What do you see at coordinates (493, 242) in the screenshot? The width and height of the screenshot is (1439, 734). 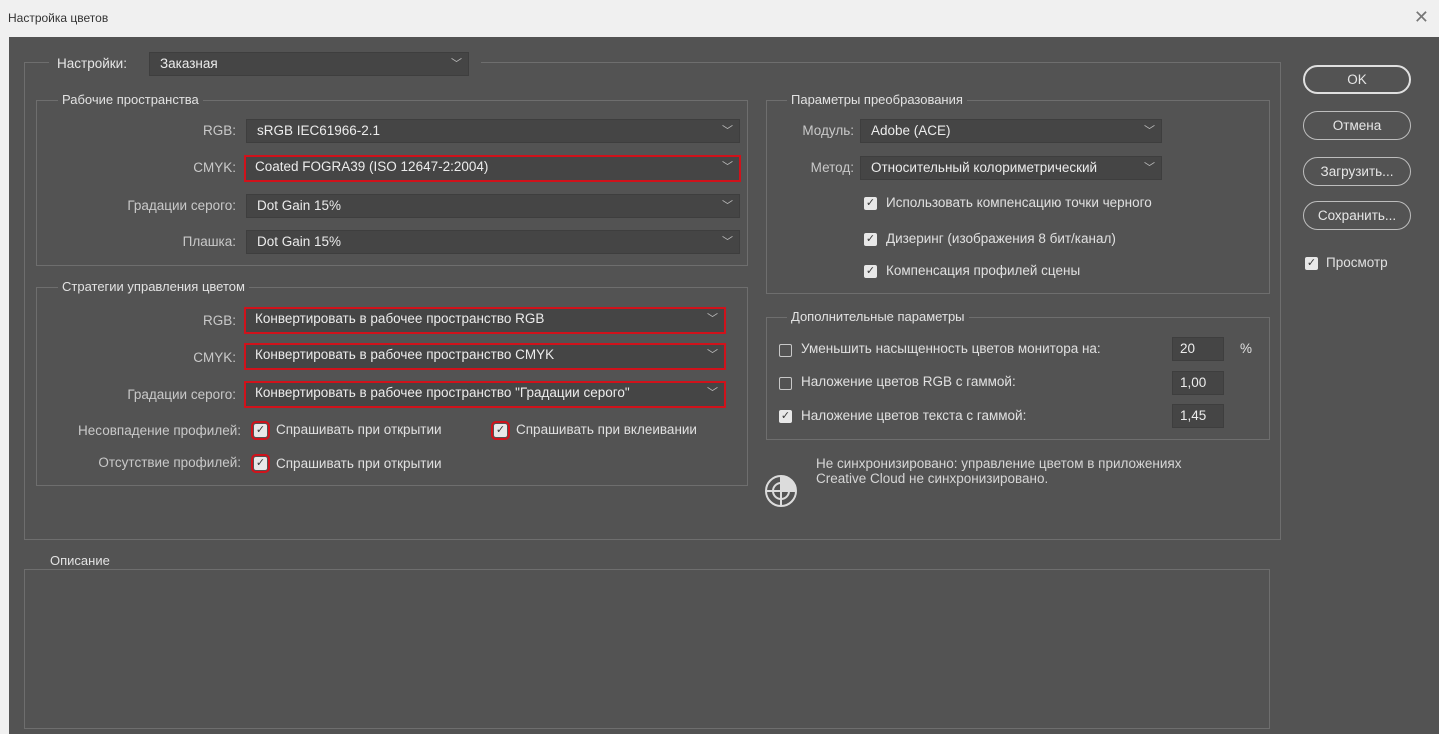 I see `ws-spot-select: Dot Gain 15% ﹀` at bounding box center [493, 242].